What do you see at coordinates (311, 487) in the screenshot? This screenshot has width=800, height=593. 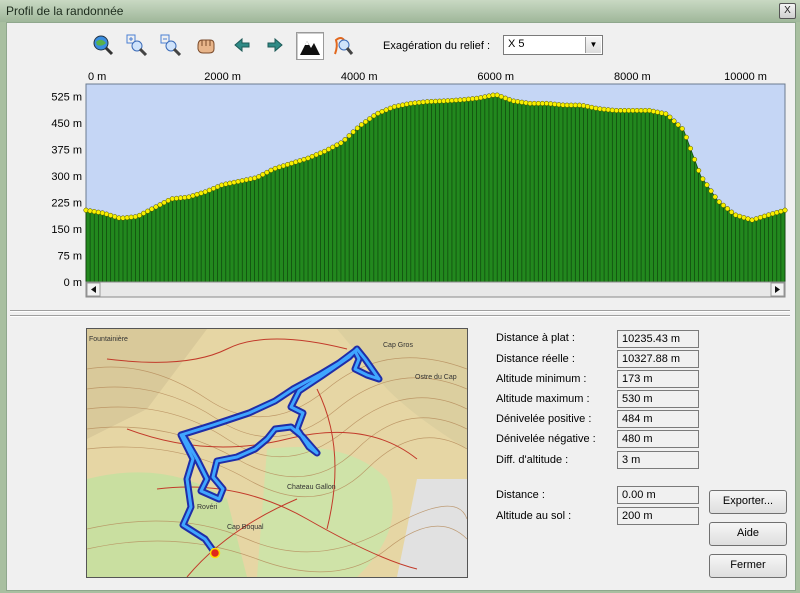 I see `svg-text: Chateau Gallon` at bounding box center [311, 487].